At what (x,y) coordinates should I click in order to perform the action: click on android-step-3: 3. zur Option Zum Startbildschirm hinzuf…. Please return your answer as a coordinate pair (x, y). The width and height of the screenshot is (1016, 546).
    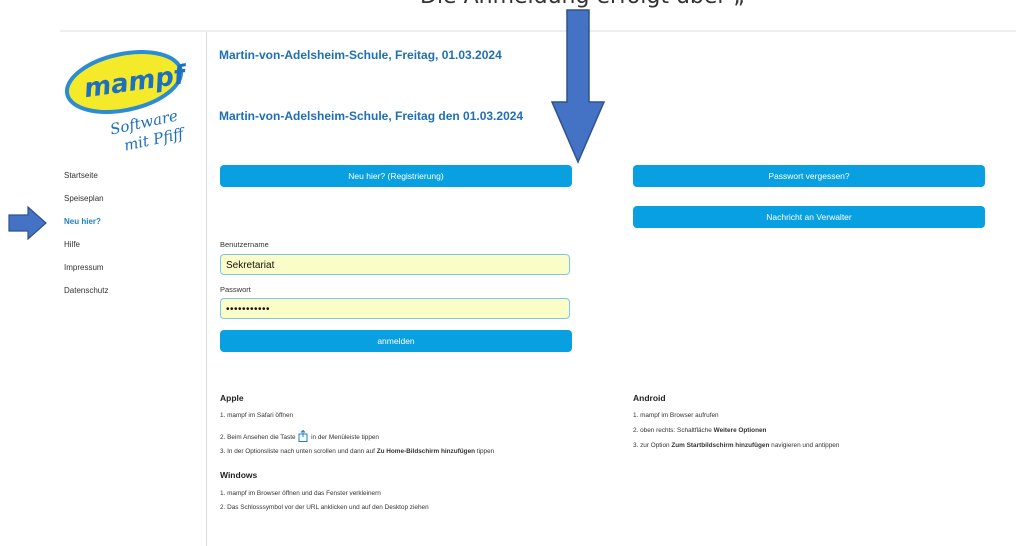
    Looking at the image, I should click on (736, 445).